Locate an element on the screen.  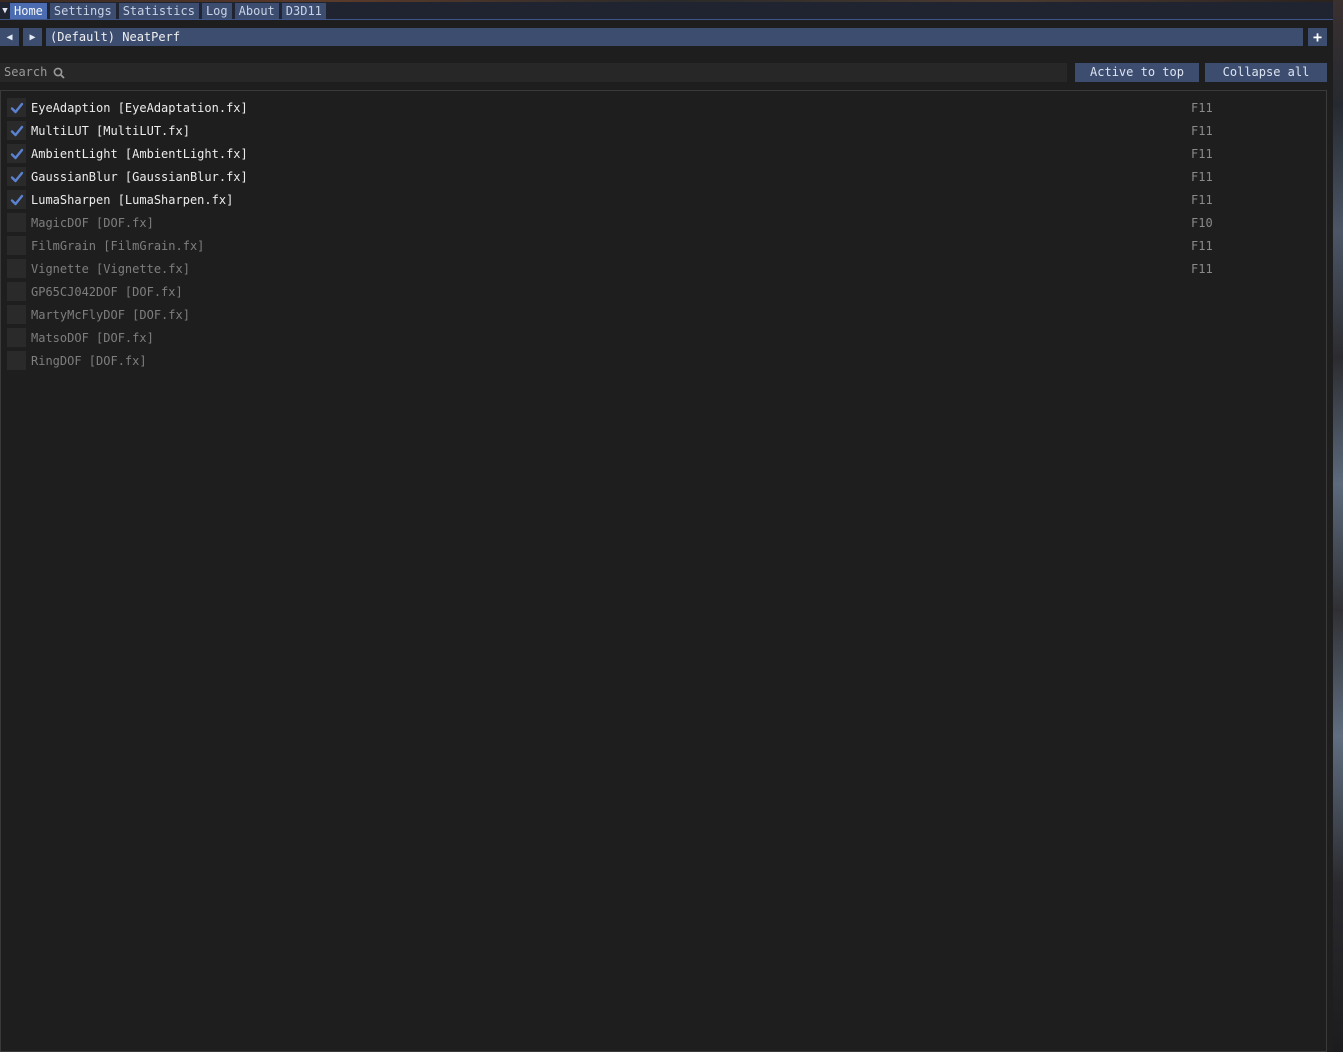
plus-icon: + is located at coordinates (1317, 37).